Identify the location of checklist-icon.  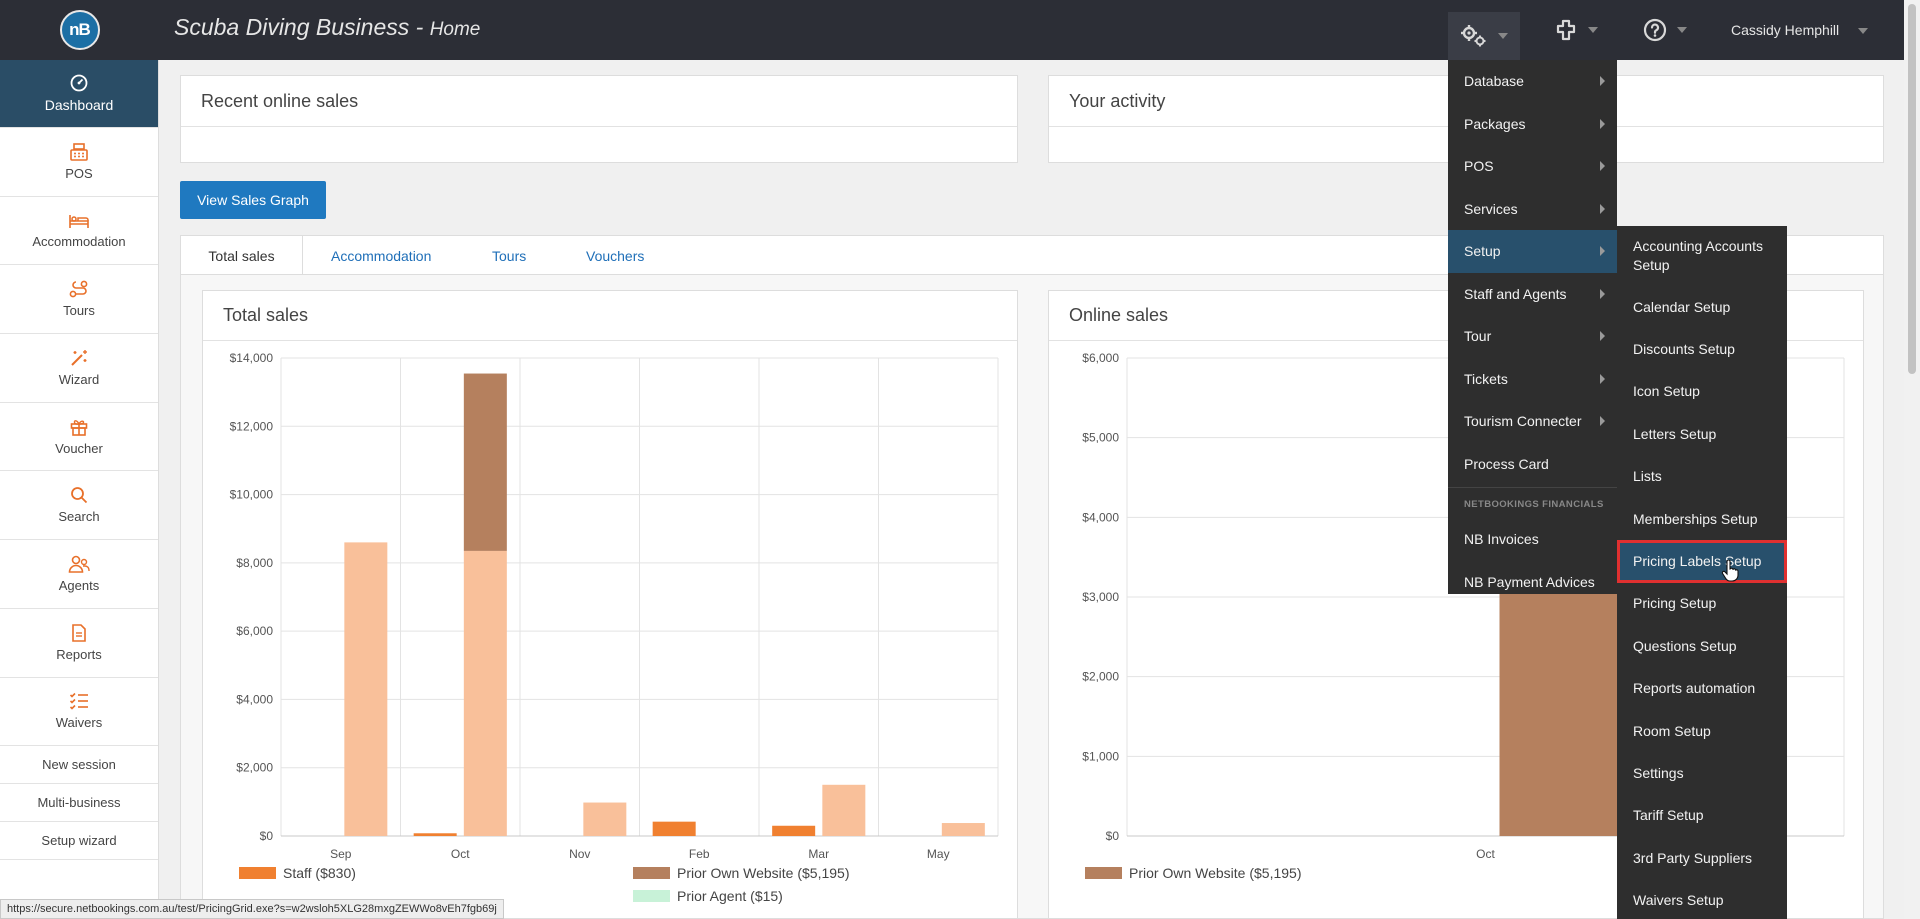
(78, 701).